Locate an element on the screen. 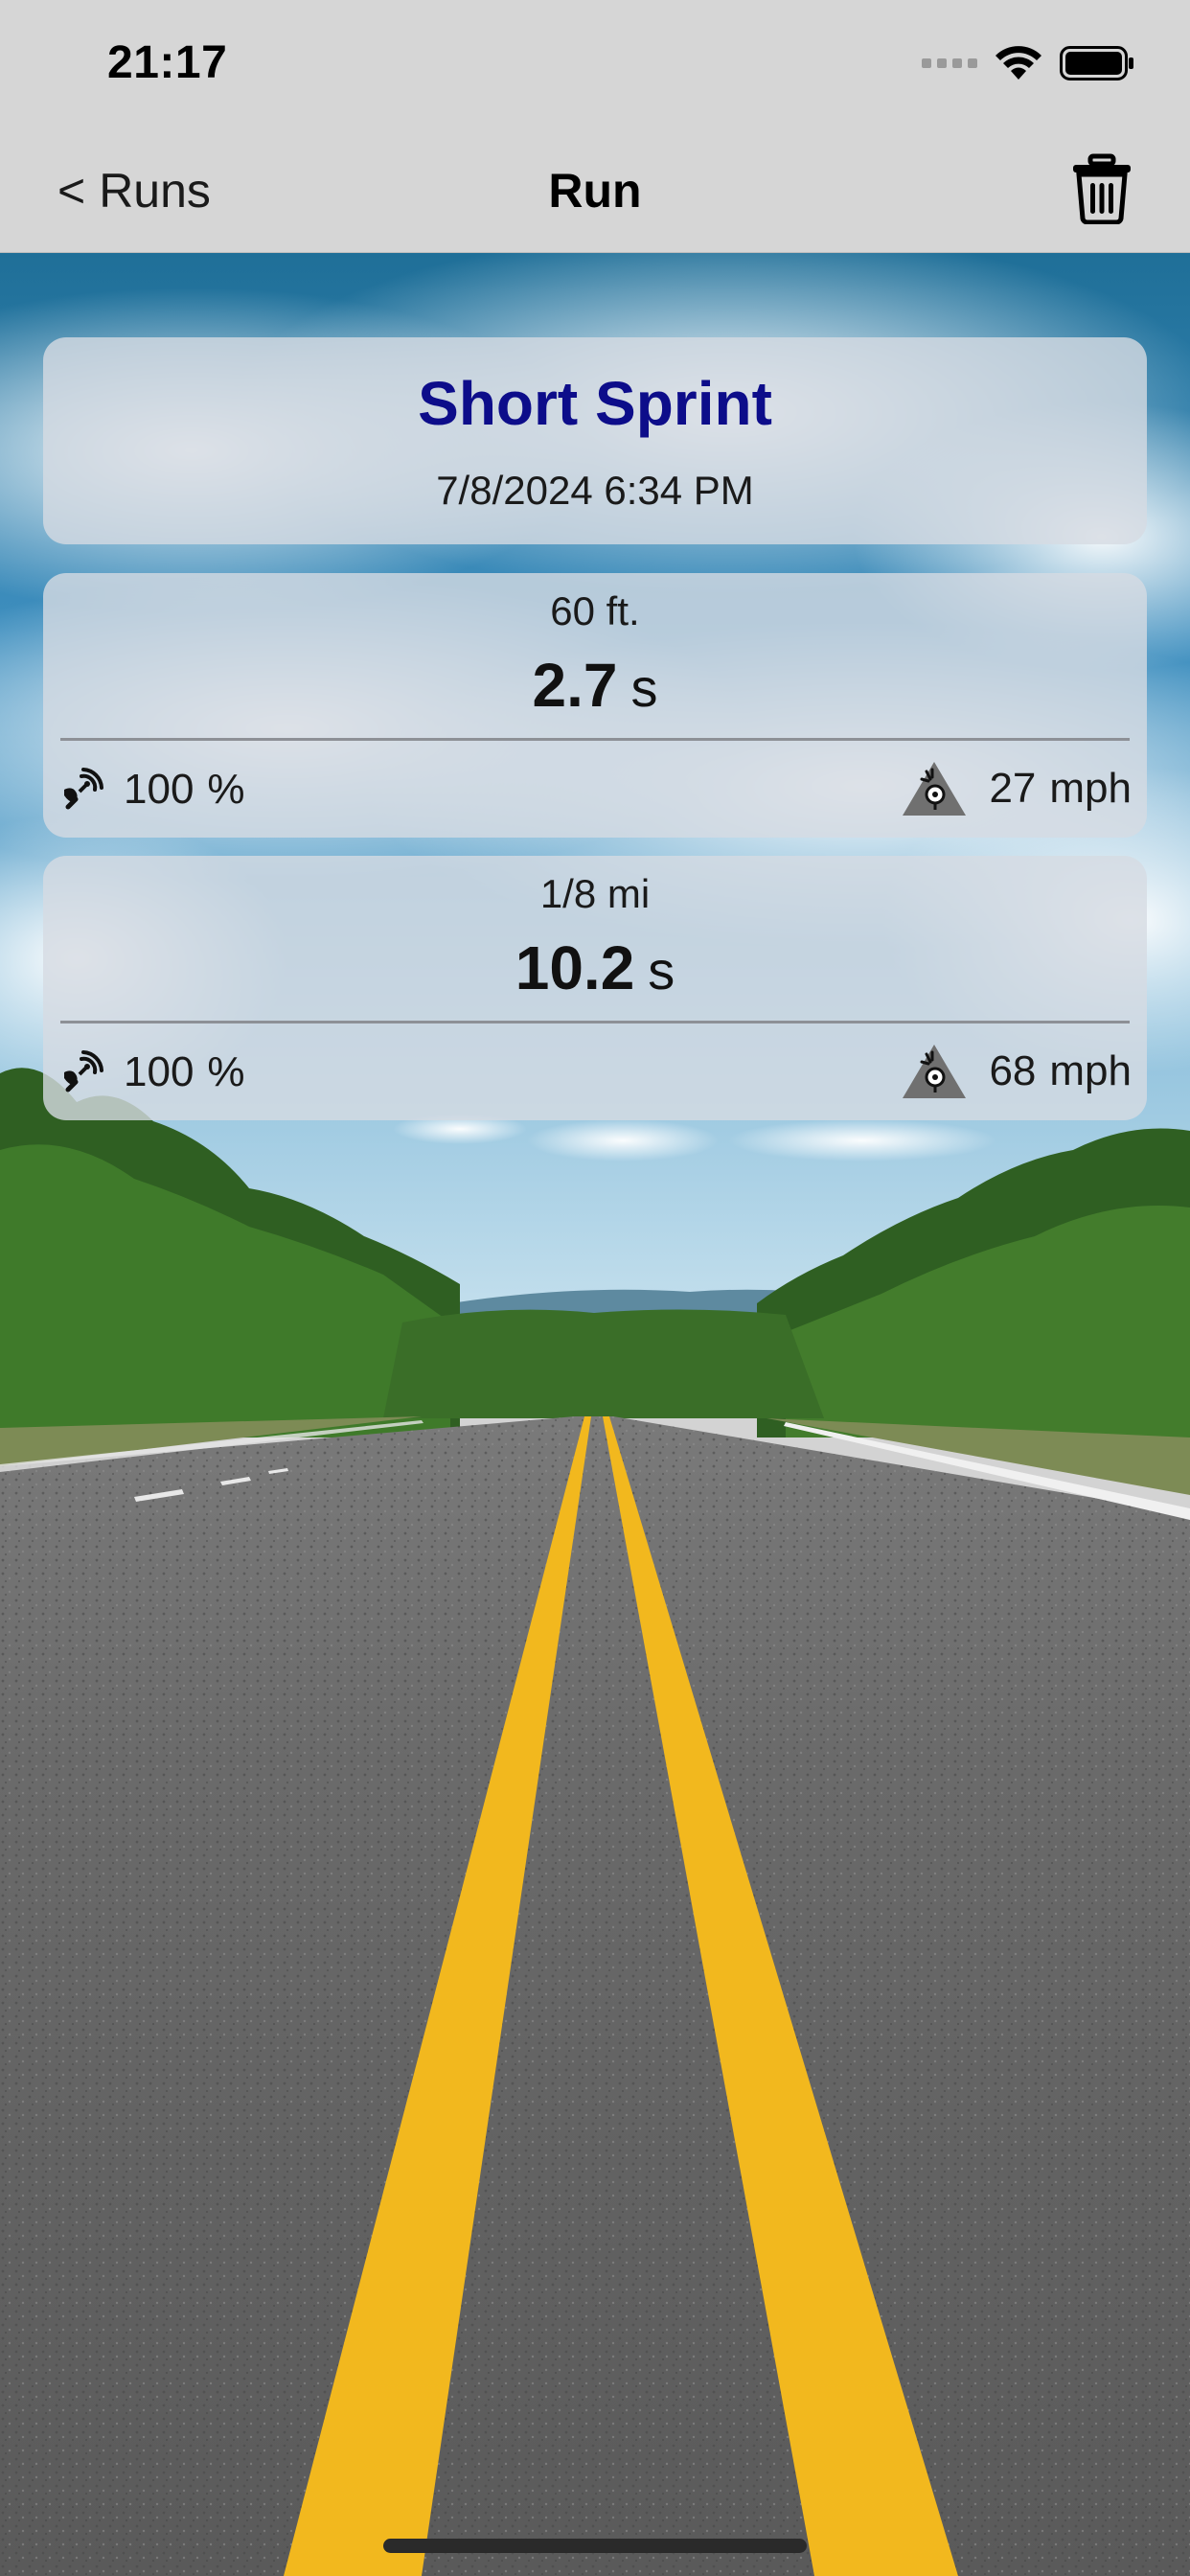 Image resolution: width=1190 pixels, height=2576 pixels. split-card: 1/8 mi 10.2 s 100% 68 mph is located at coordinates (595, 988).